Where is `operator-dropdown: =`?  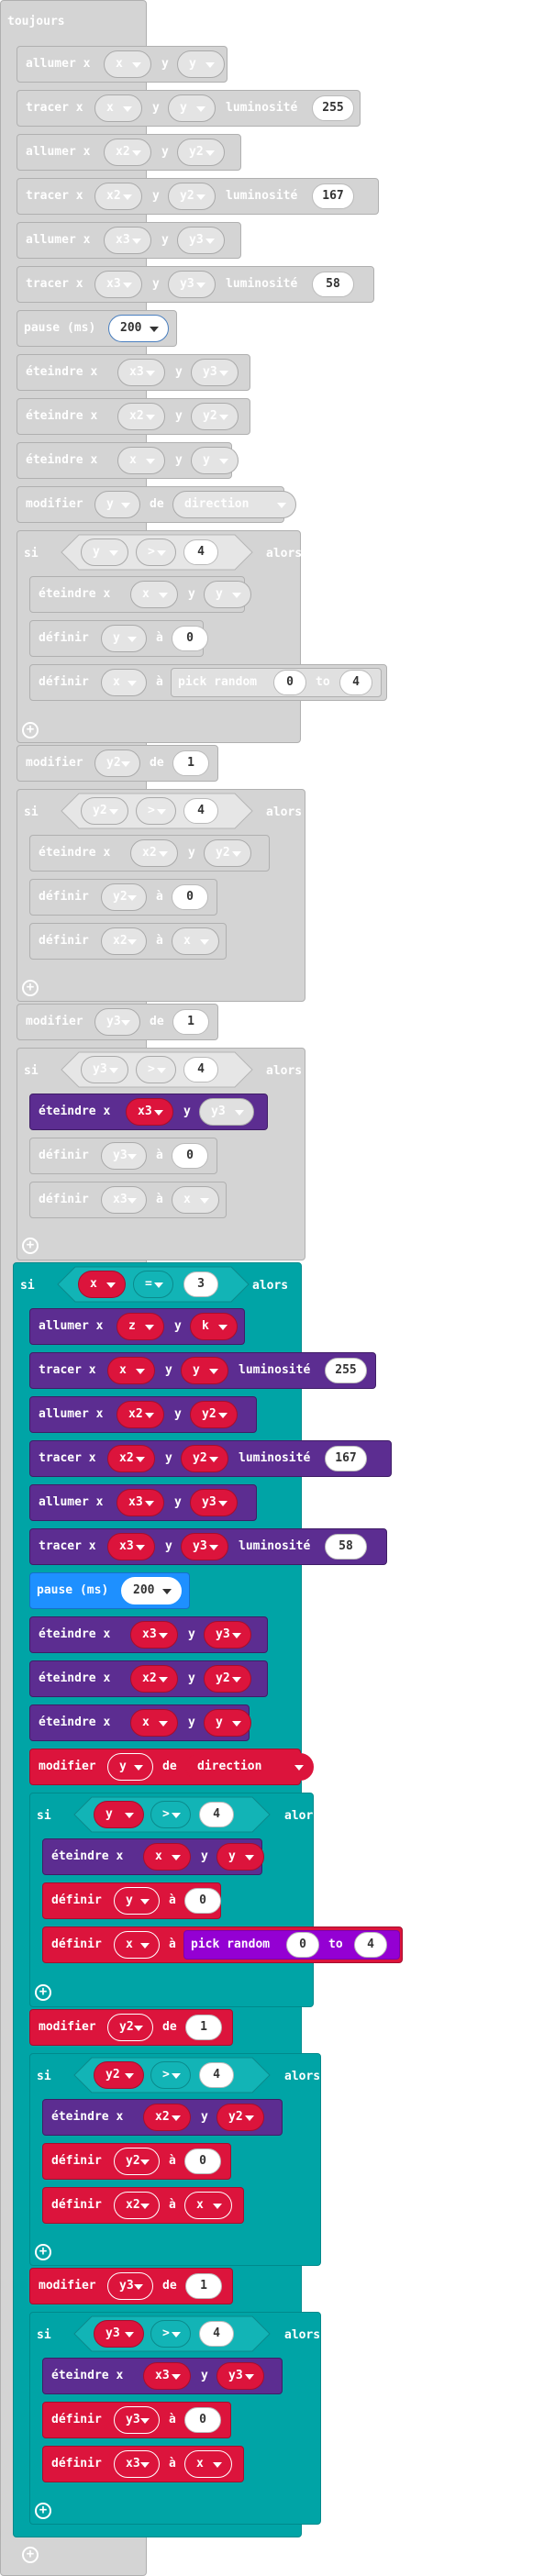 operator-dropdown: = is located at coordinates (153, 1284).